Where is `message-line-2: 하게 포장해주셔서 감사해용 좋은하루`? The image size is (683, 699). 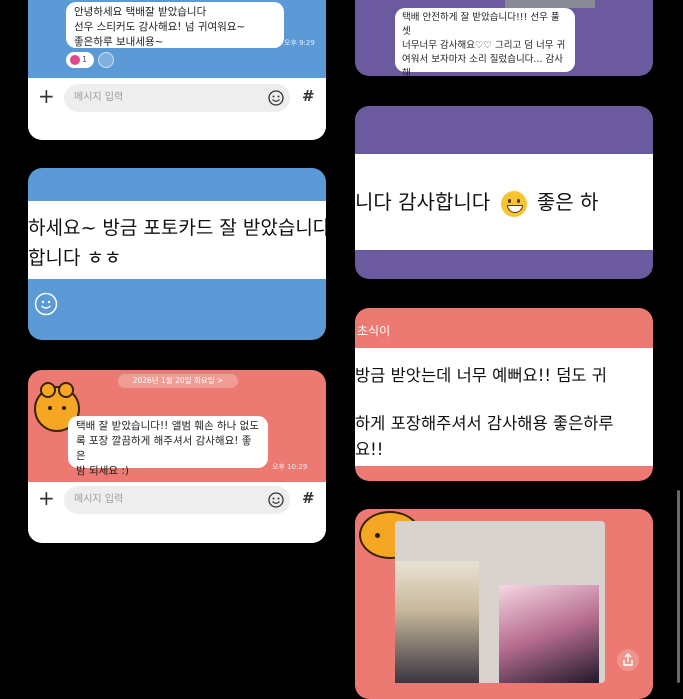
message-line-2: 하게 포장해주셔서 감사해용 좋은하루 is located at coordinates (484, 423).